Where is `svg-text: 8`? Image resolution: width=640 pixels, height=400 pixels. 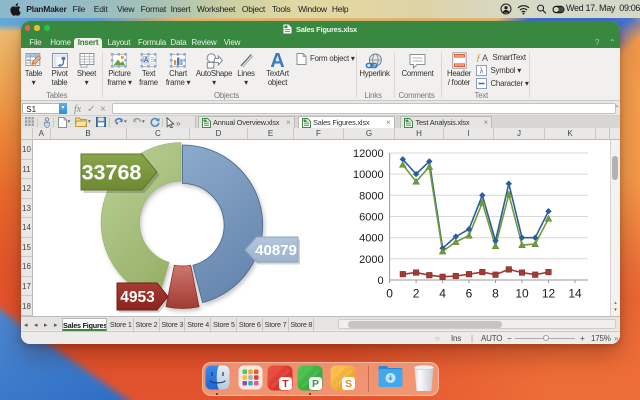 svg-text: 8 is located at coordinates (495, 294).